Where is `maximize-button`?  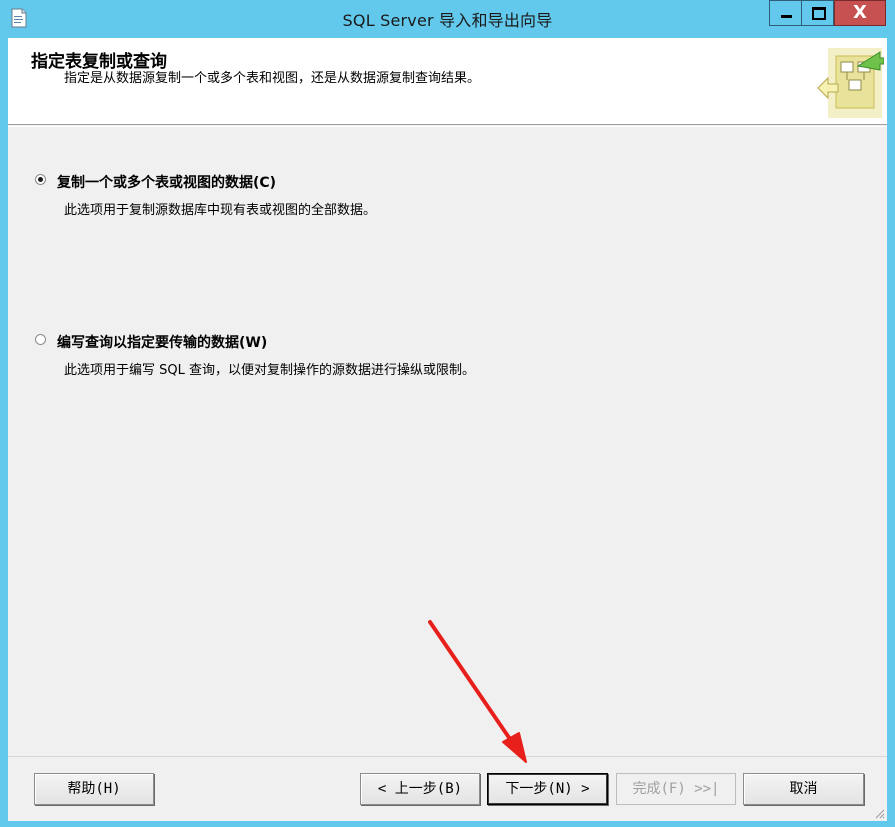 maximize-button is located at coordinates (817, 13).